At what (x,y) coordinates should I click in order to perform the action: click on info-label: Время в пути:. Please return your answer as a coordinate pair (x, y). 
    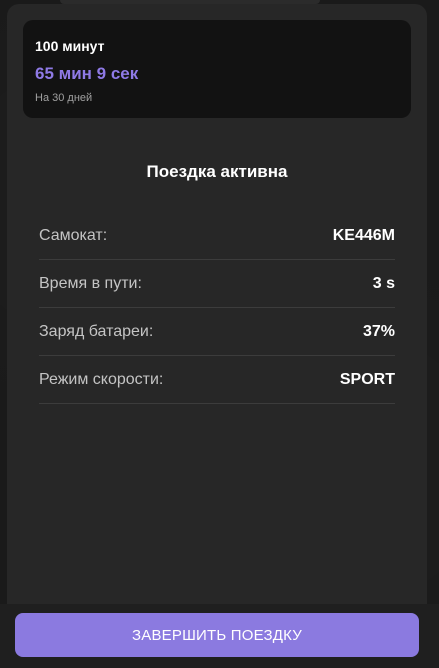
    Looking at the image, I should click on (90, 283).